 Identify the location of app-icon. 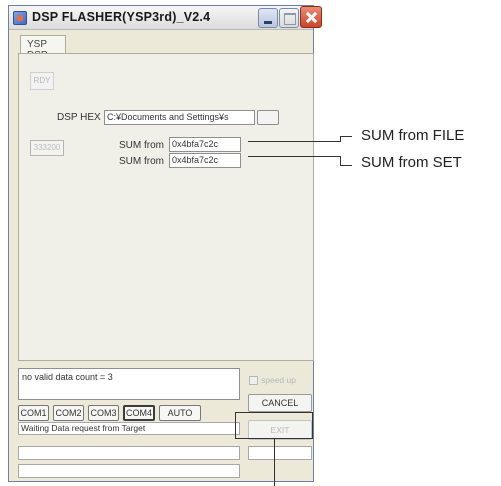
(20, 18).